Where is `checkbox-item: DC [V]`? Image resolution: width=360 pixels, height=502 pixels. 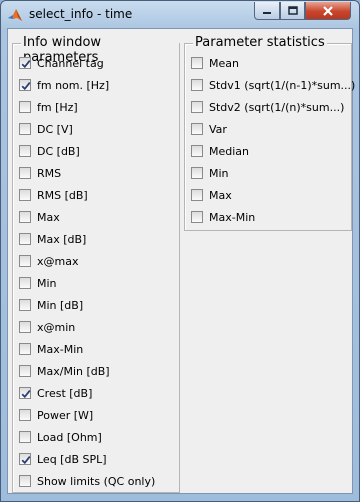
checkbox-item: DC [V] is located at coordinates (46, 129).